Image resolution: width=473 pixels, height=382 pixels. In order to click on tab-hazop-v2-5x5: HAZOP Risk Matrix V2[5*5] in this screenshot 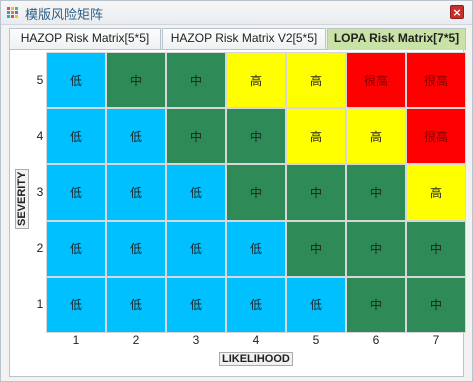, I will do `click(244, 38)`.